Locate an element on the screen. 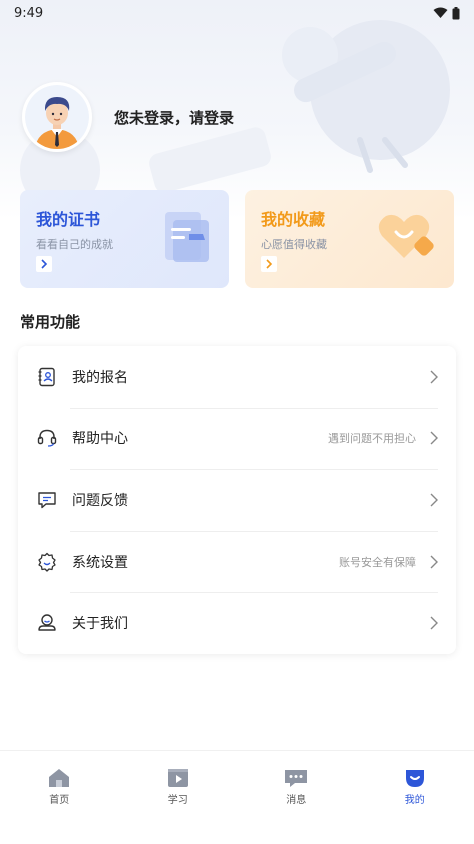  message-icon is located at coordinates (296, 778).